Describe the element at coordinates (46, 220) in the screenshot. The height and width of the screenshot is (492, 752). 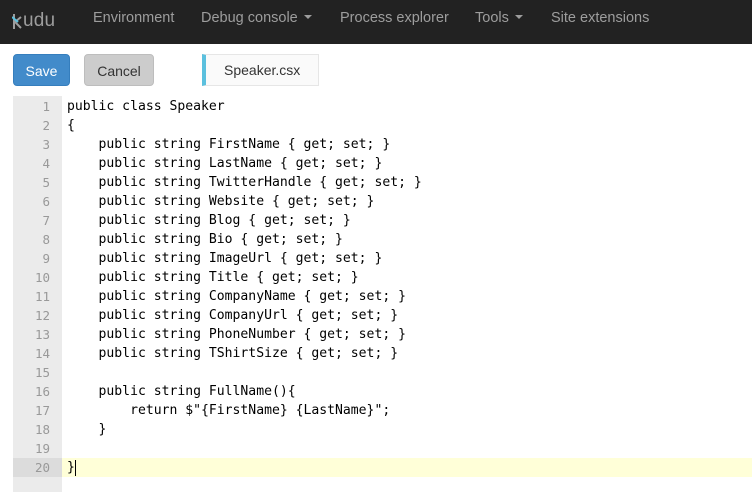
I see `line-number: 7` at that location.